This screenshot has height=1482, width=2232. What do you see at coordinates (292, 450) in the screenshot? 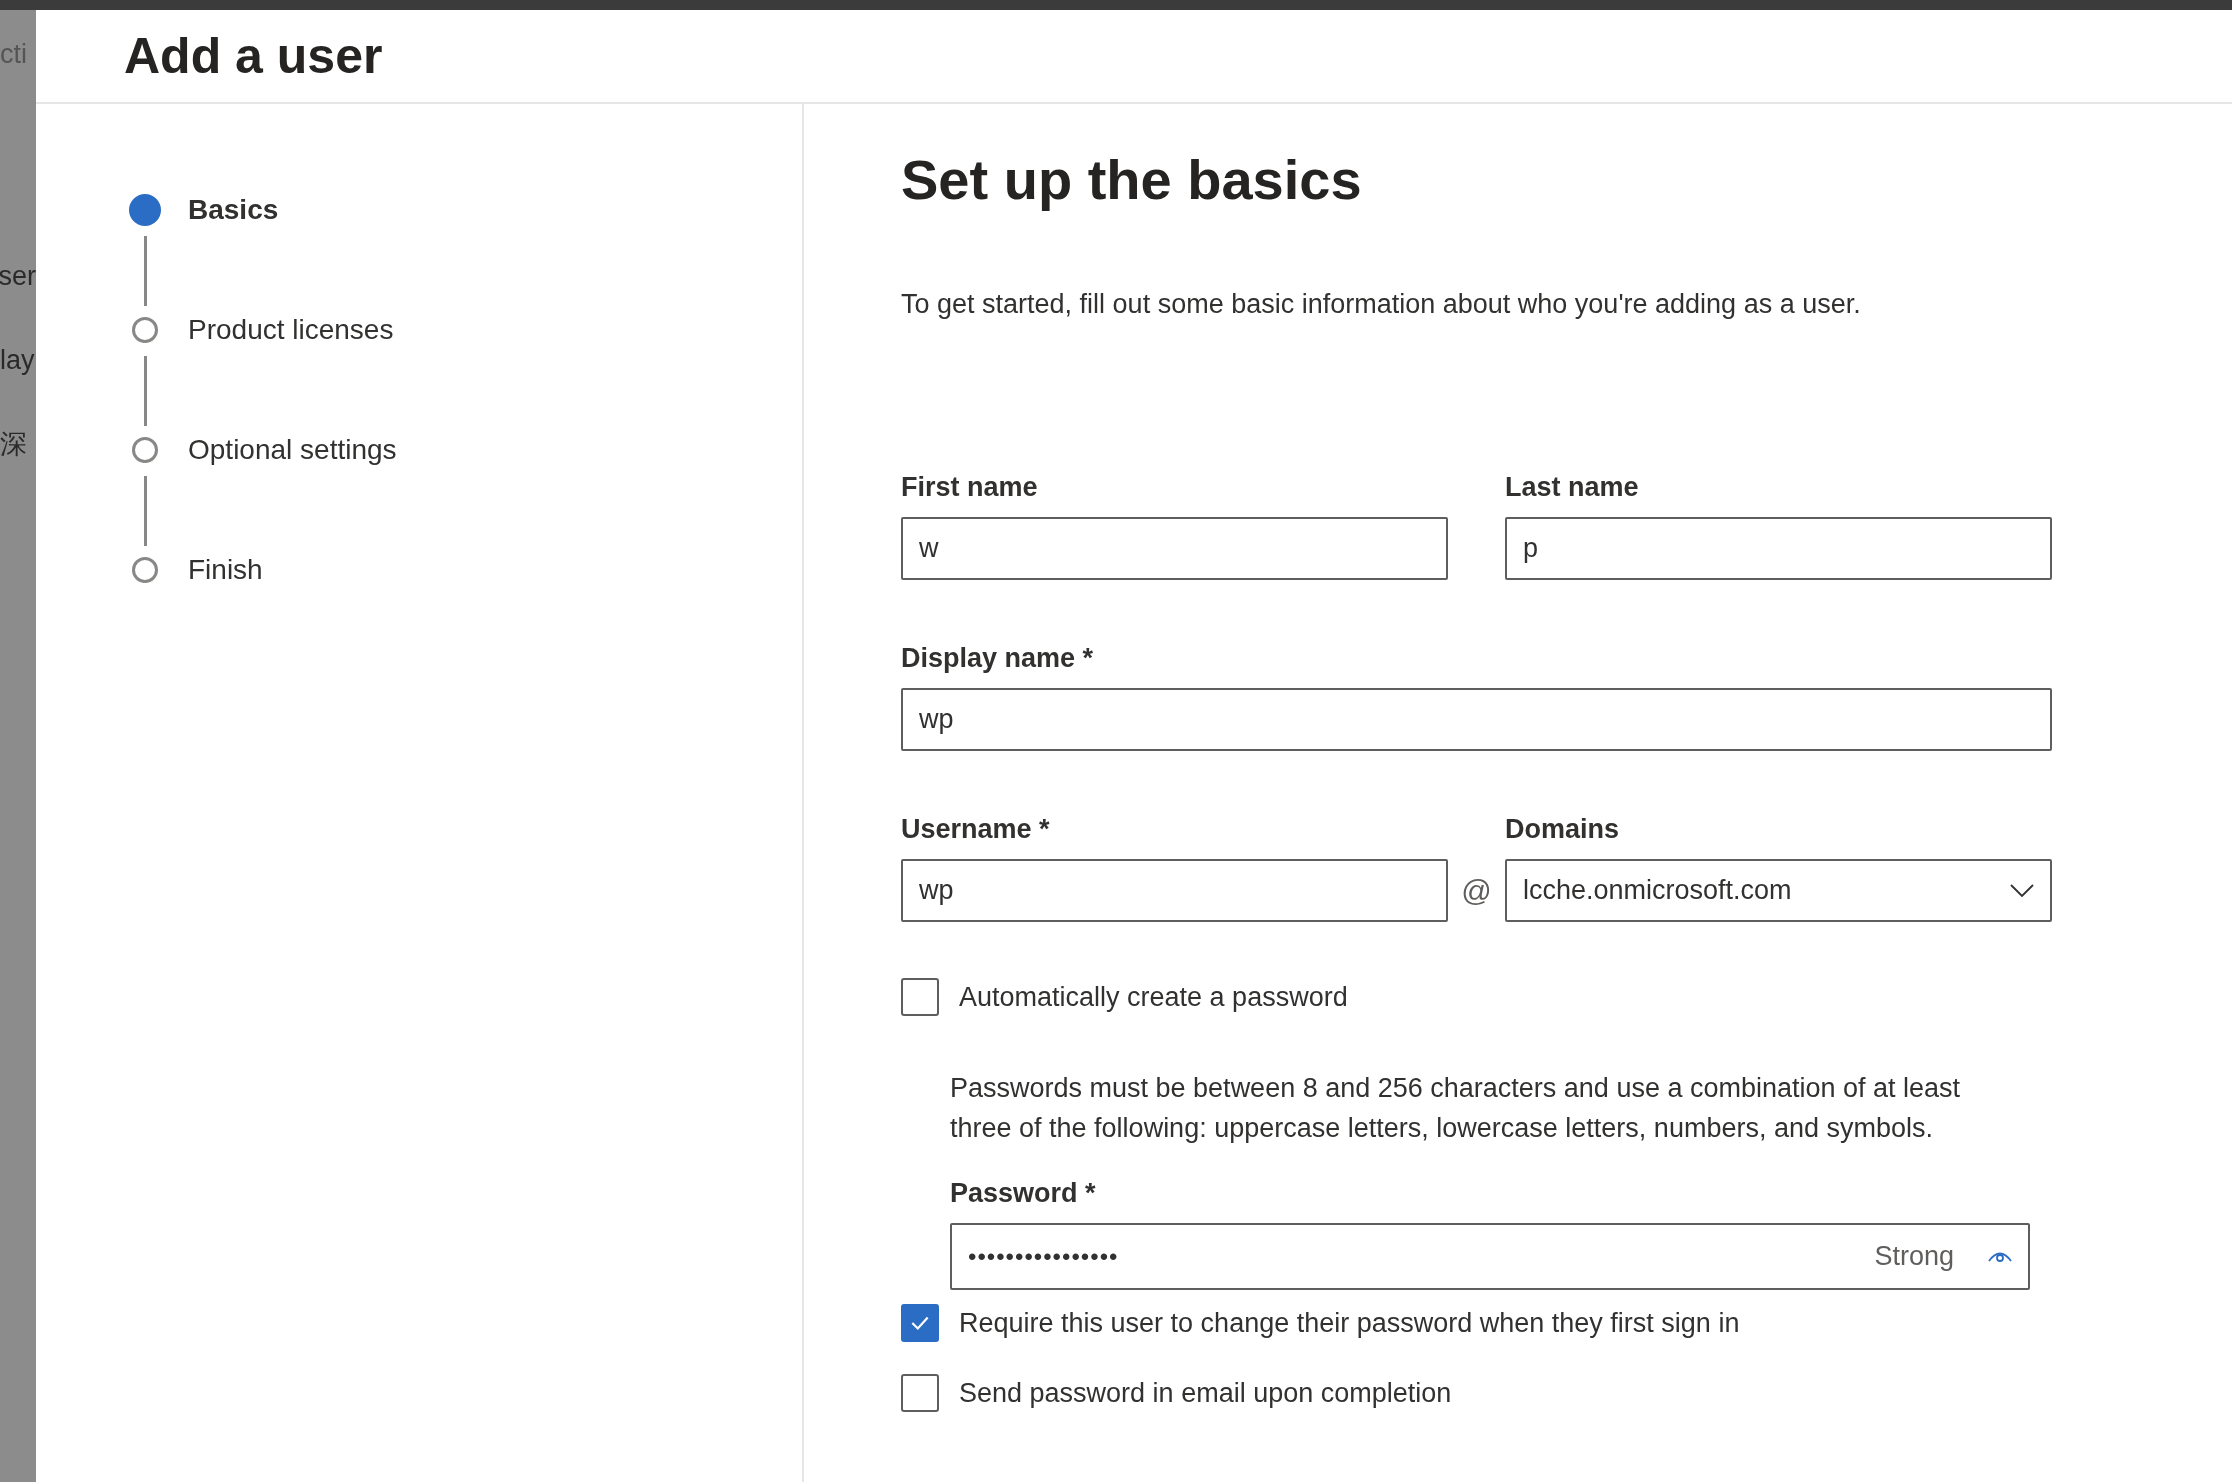
I see `step-label: Optional settings` at bounding box center [292, 450].